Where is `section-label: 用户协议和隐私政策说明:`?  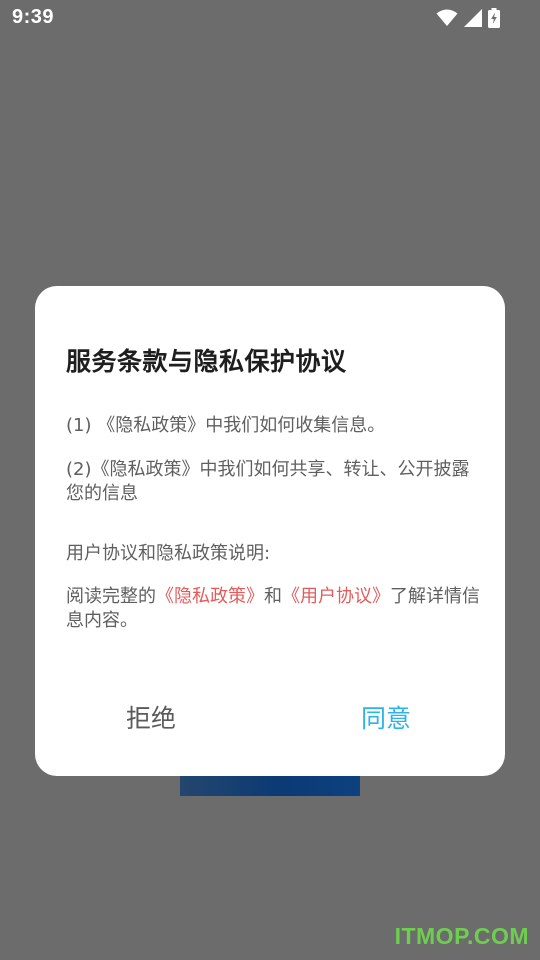
section-label: 用户协议和隐私政策说明: is located at coordinates (168, 553).